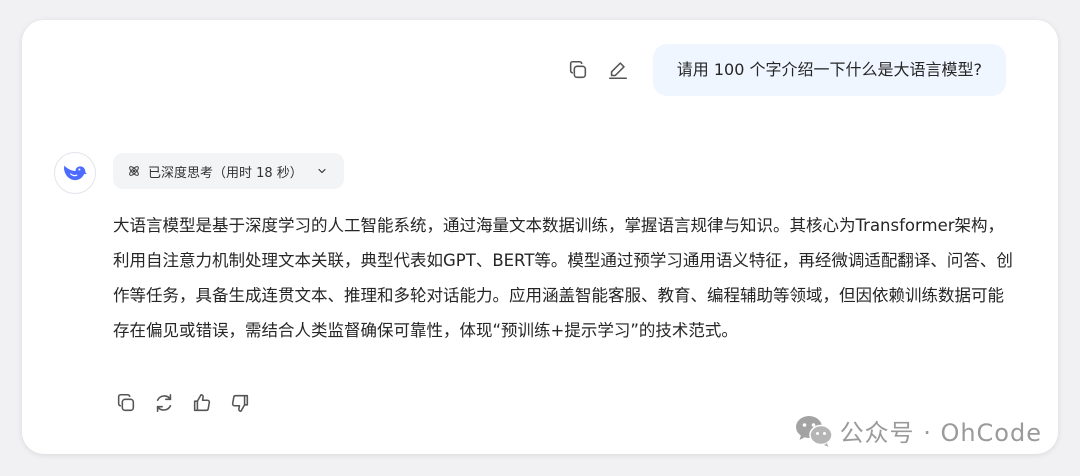 The height and width of the screenshot is (476, 1080). Describe the element at coordinates (202, 403) in the screenshot. I see `thumbs-up-icon` at that location.